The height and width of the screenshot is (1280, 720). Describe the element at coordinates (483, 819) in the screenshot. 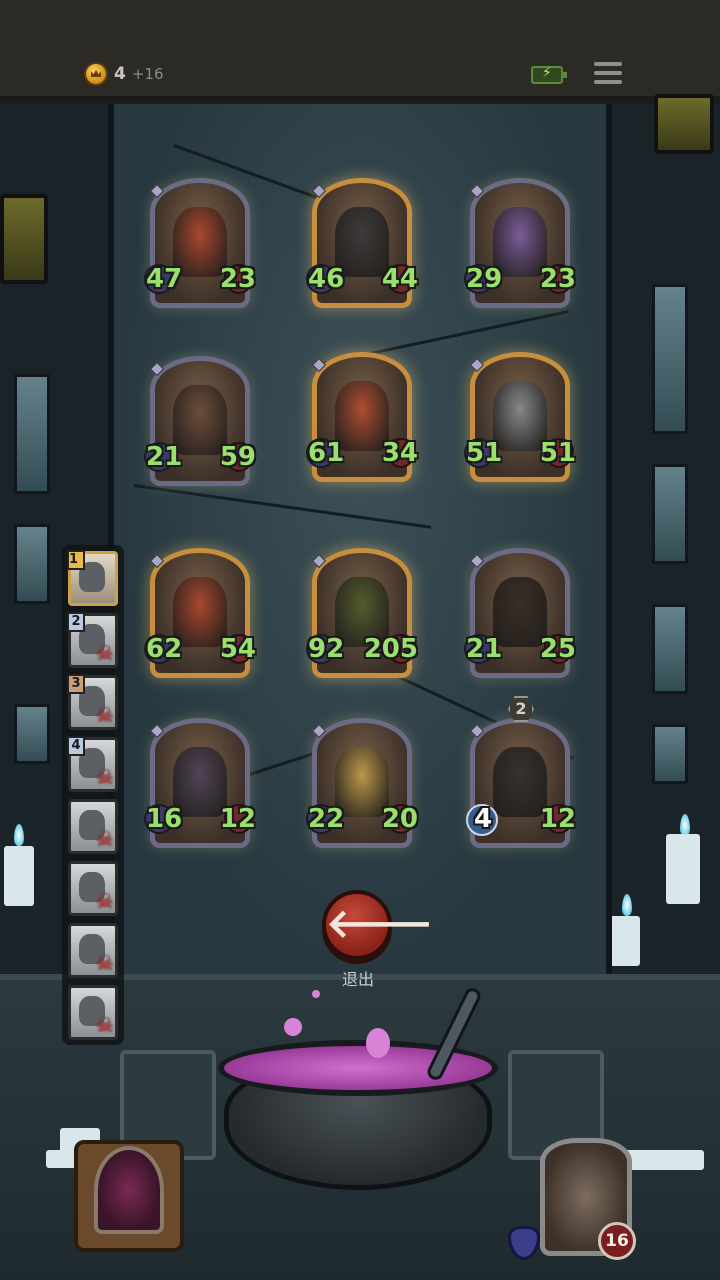

I see `card-attack: 4` at that location.